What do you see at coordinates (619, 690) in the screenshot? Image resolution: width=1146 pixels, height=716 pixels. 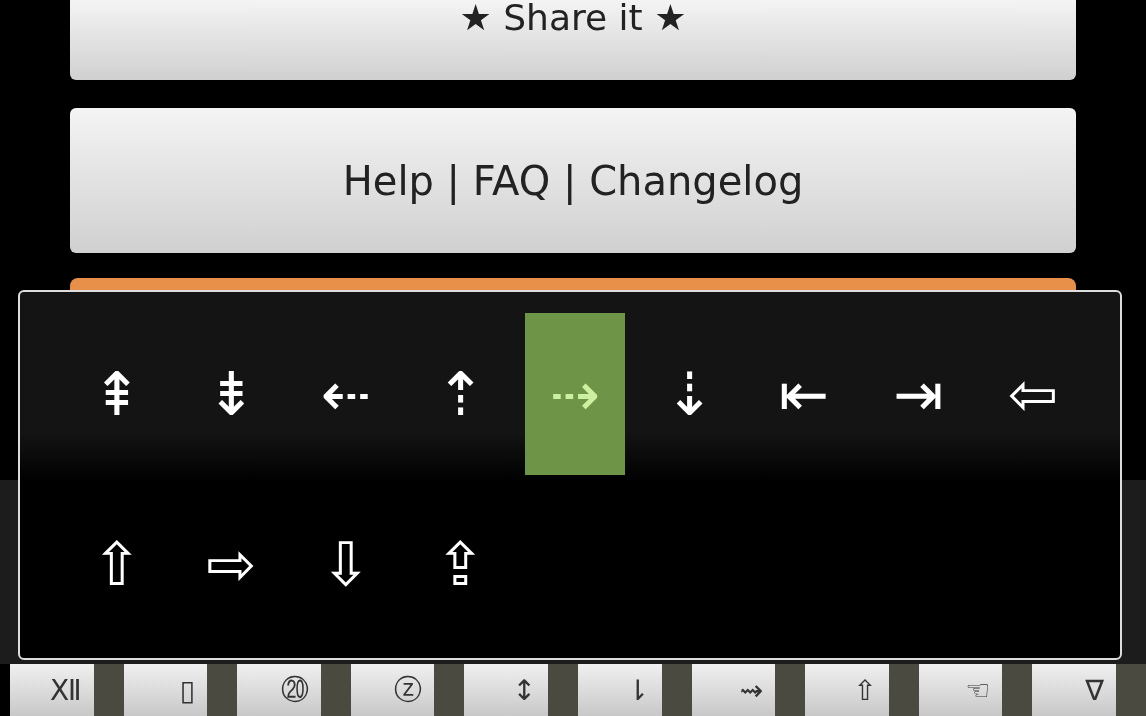 I see `candidate-key: ⇂` at bounding box center [619, 690].